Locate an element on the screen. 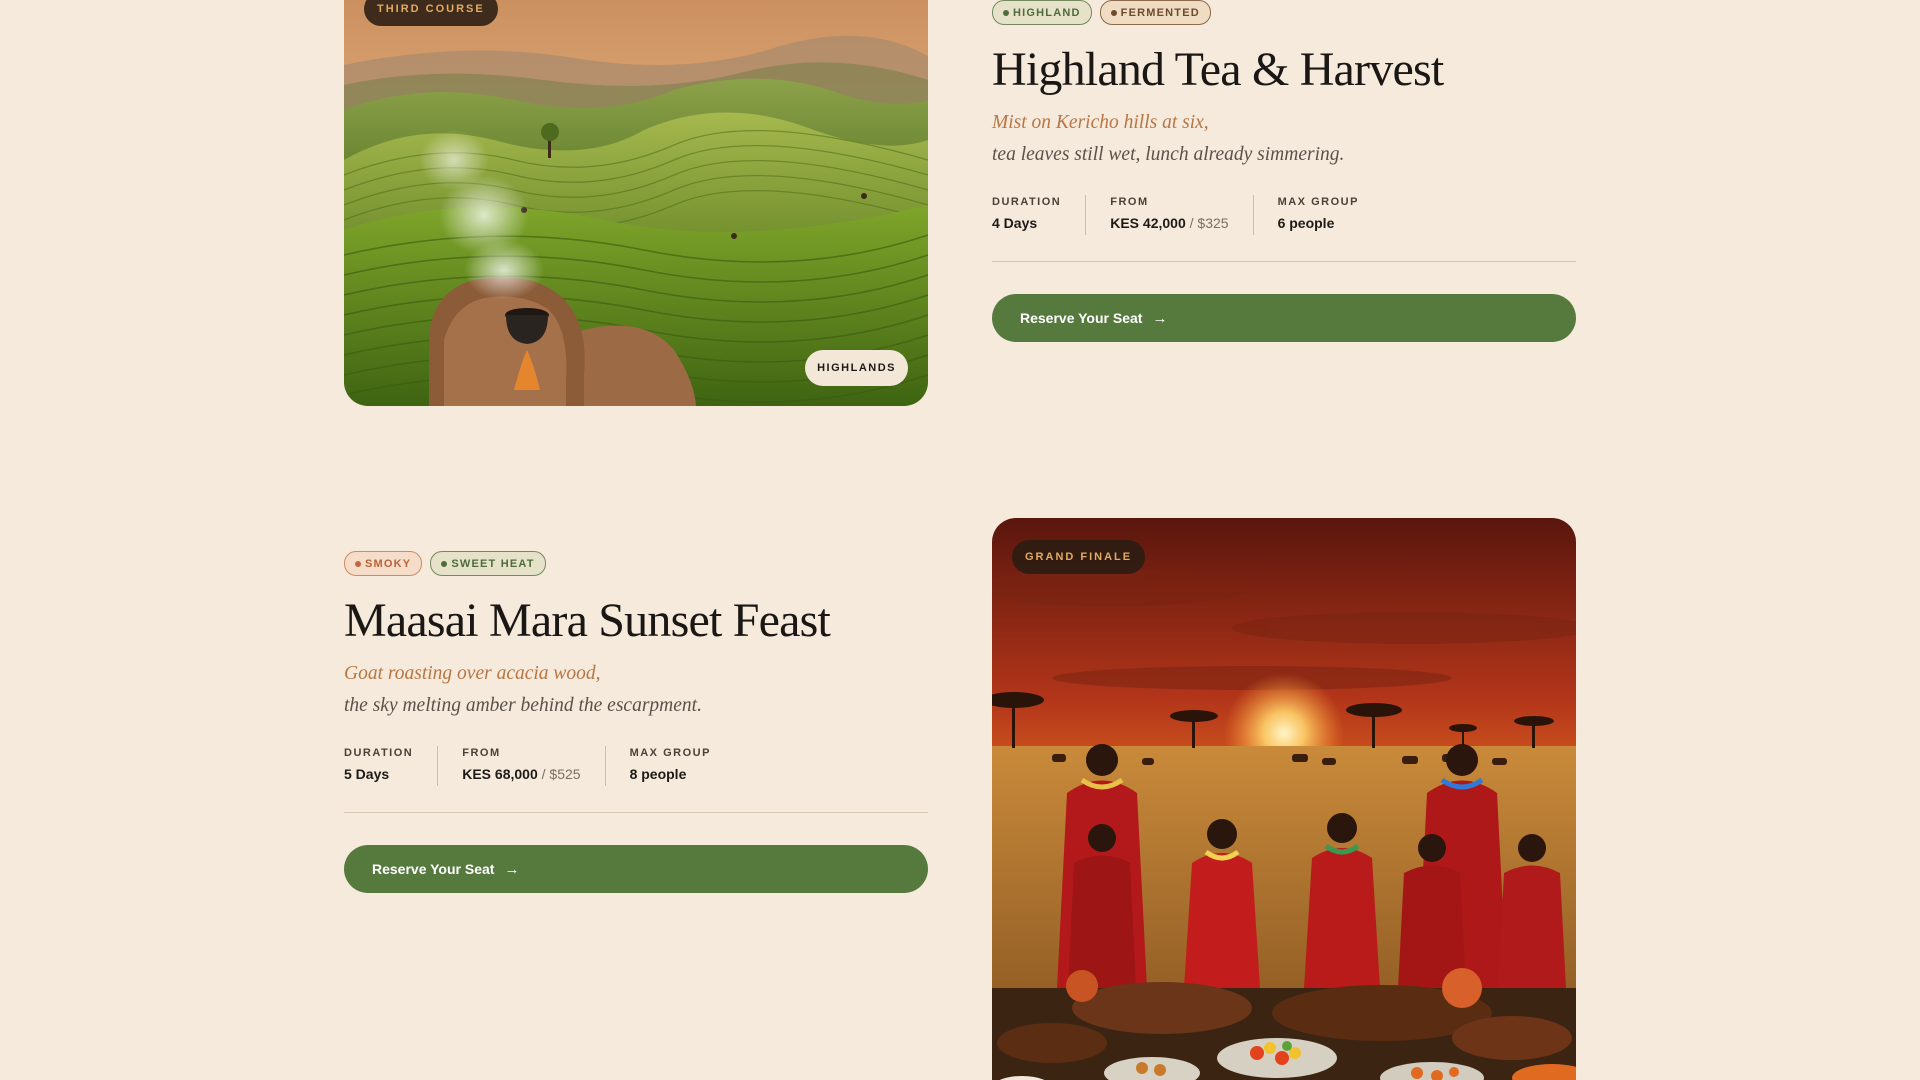  tag-list: HIGHLAND FERMENTED is located at coordinates (1284, 12).